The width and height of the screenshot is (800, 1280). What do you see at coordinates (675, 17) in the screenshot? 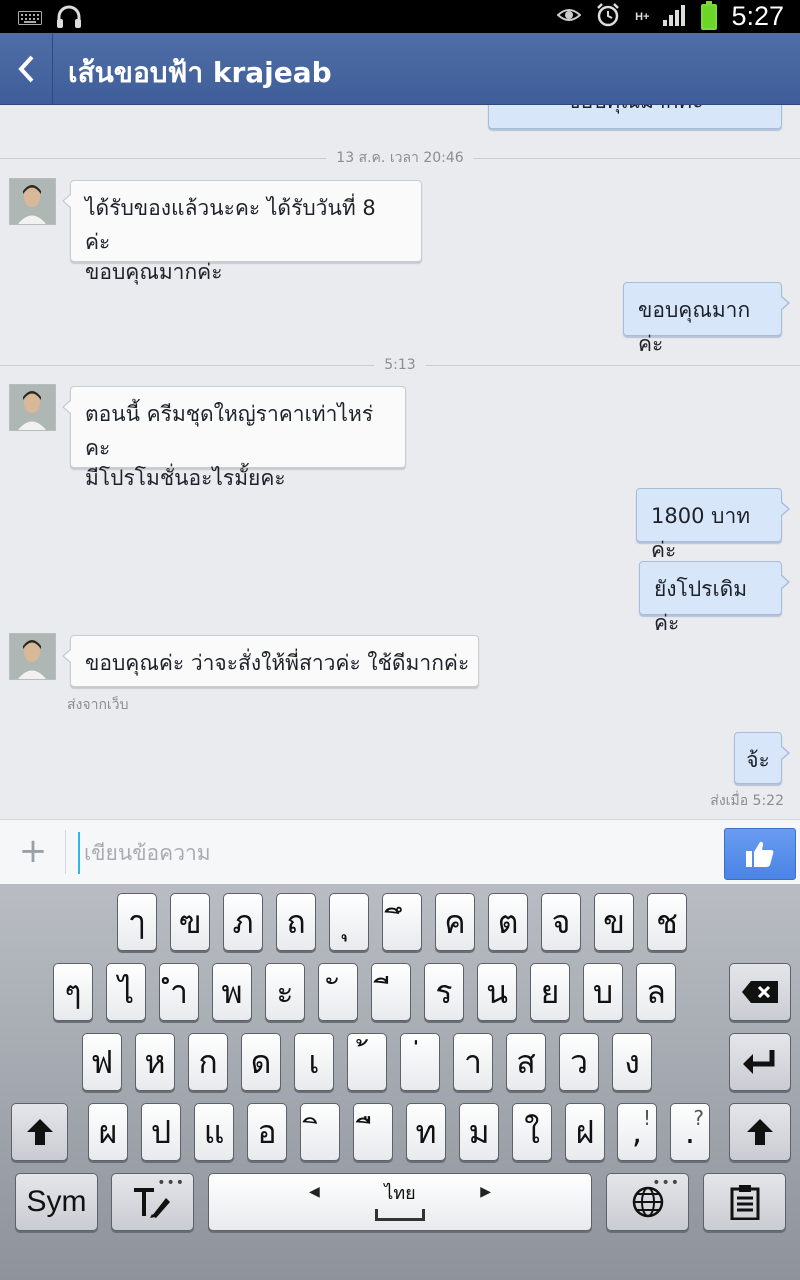
I see `signal-icon` at bounding box center [675, 17].